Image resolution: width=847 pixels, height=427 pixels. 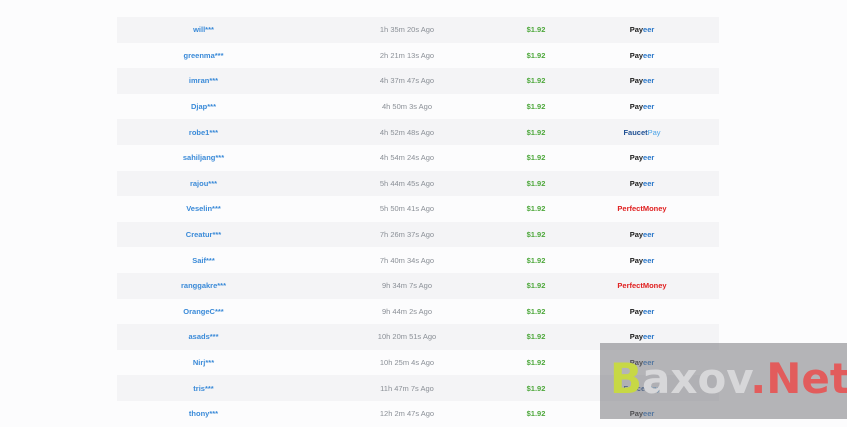 What do you see at coordinates (407, 209) in the screenshot?
I see `payout-time: 5h 50m 41s Ago` at bounding box center [407, 209].